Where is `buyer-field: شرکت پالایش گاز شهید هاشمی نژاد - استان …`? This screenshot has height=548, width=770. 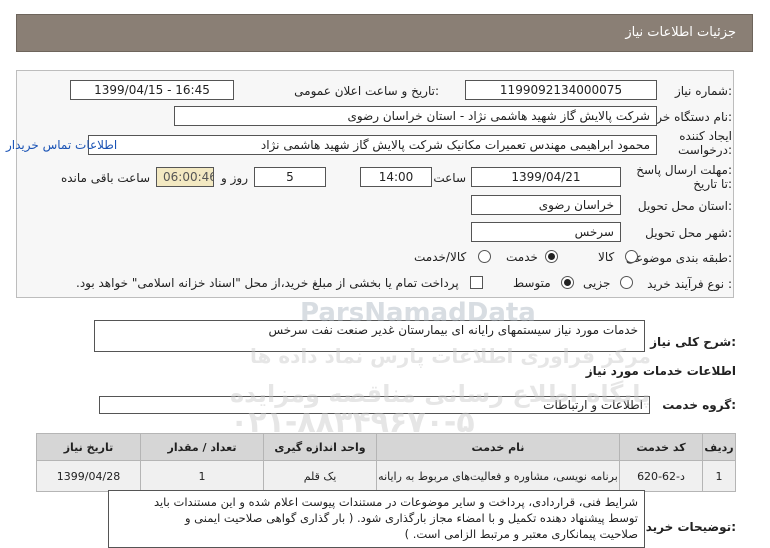 buyer-field: شرکت پالایش گاز شهید هاشمی نژاد - استان … is located at coordinates (415, 116).